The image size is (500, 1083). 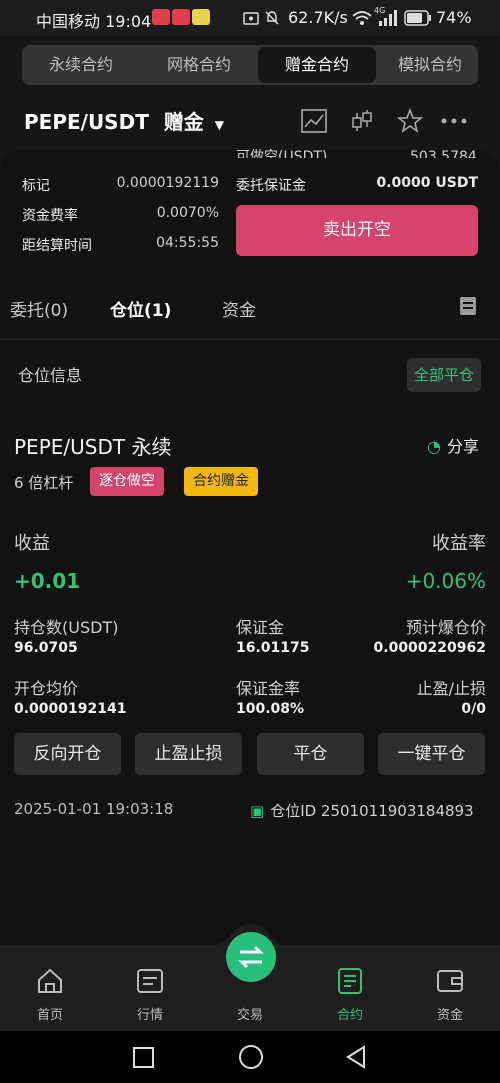 What do you see at coordinates (50, 375) in the screenshot?
I see `position-info-label: 仓位信息` at bounding box center [50, 375].